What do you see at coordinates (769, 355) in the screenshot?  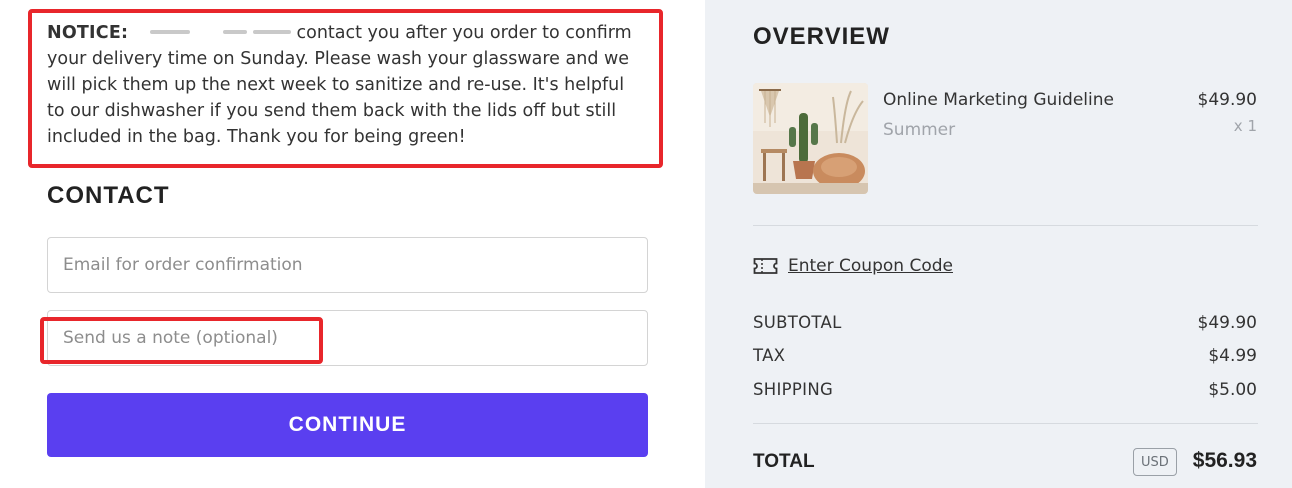 I see `tax-label: TAX` at bounding box center [769, 355].